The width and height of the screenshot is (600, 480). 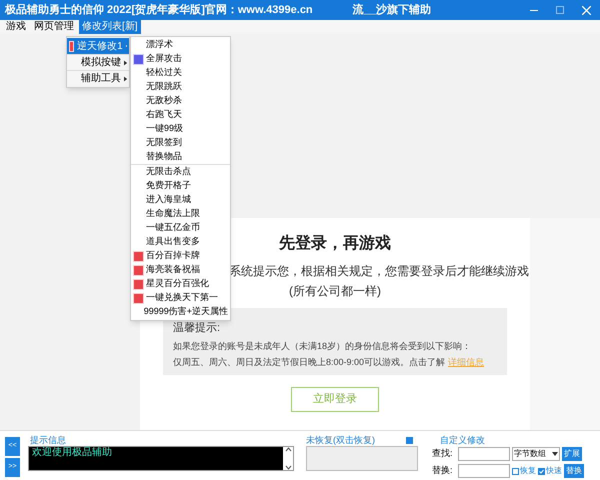 I want to click on info-text: 欢迎使用极品辅助, so click(x=72, y=453).